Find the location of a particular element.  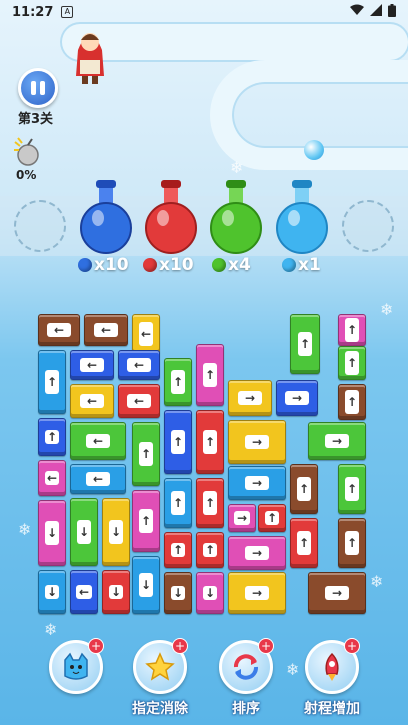

booster-cat: + is located at coordinates (76, 666).